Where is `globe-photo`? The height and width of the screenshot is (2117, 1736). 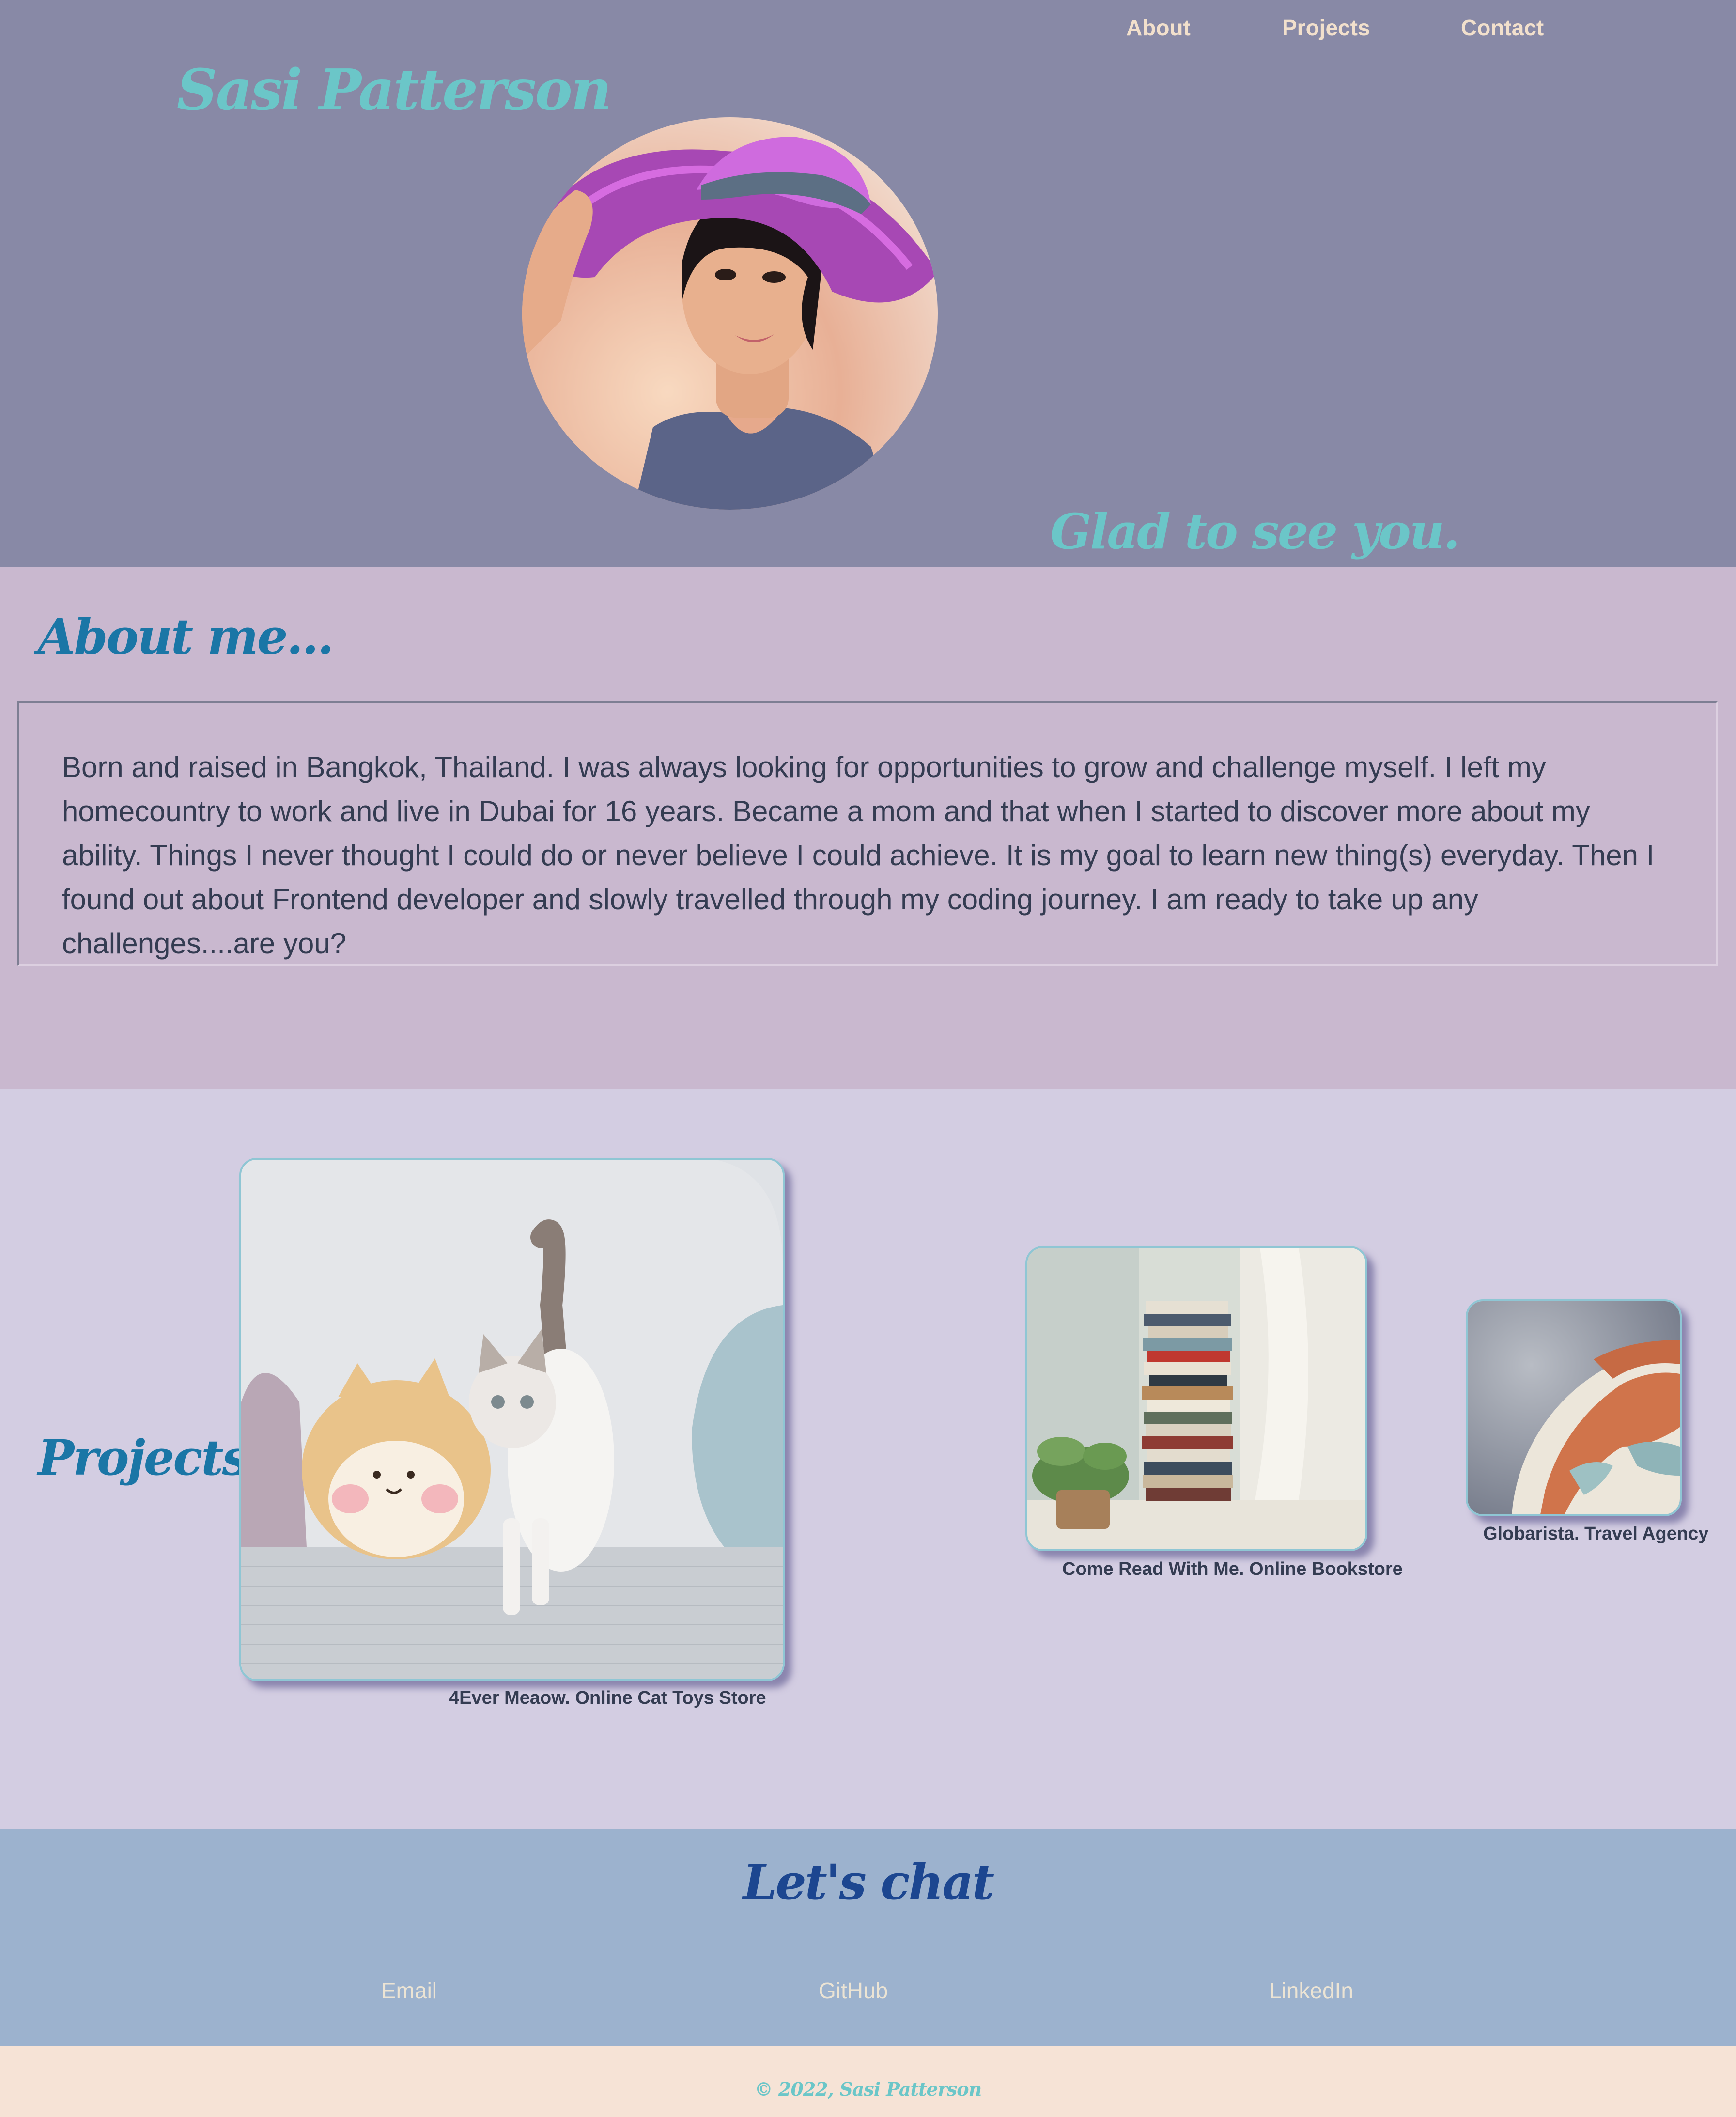
globe-photo is located at coordinates (1574, 1408).